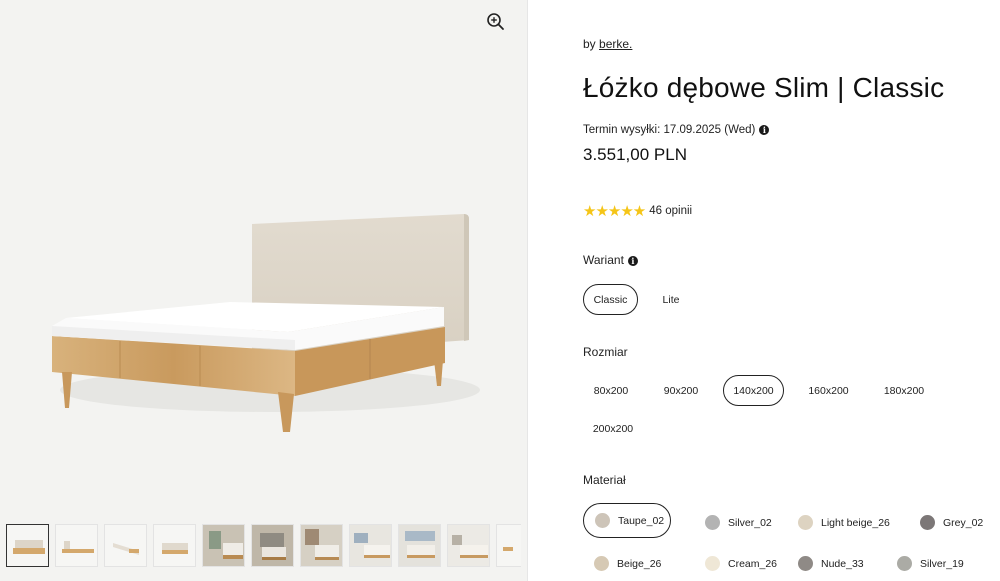 The image size is (1000, 581). I want to click on zoom-in-icon, so click(496, 22).